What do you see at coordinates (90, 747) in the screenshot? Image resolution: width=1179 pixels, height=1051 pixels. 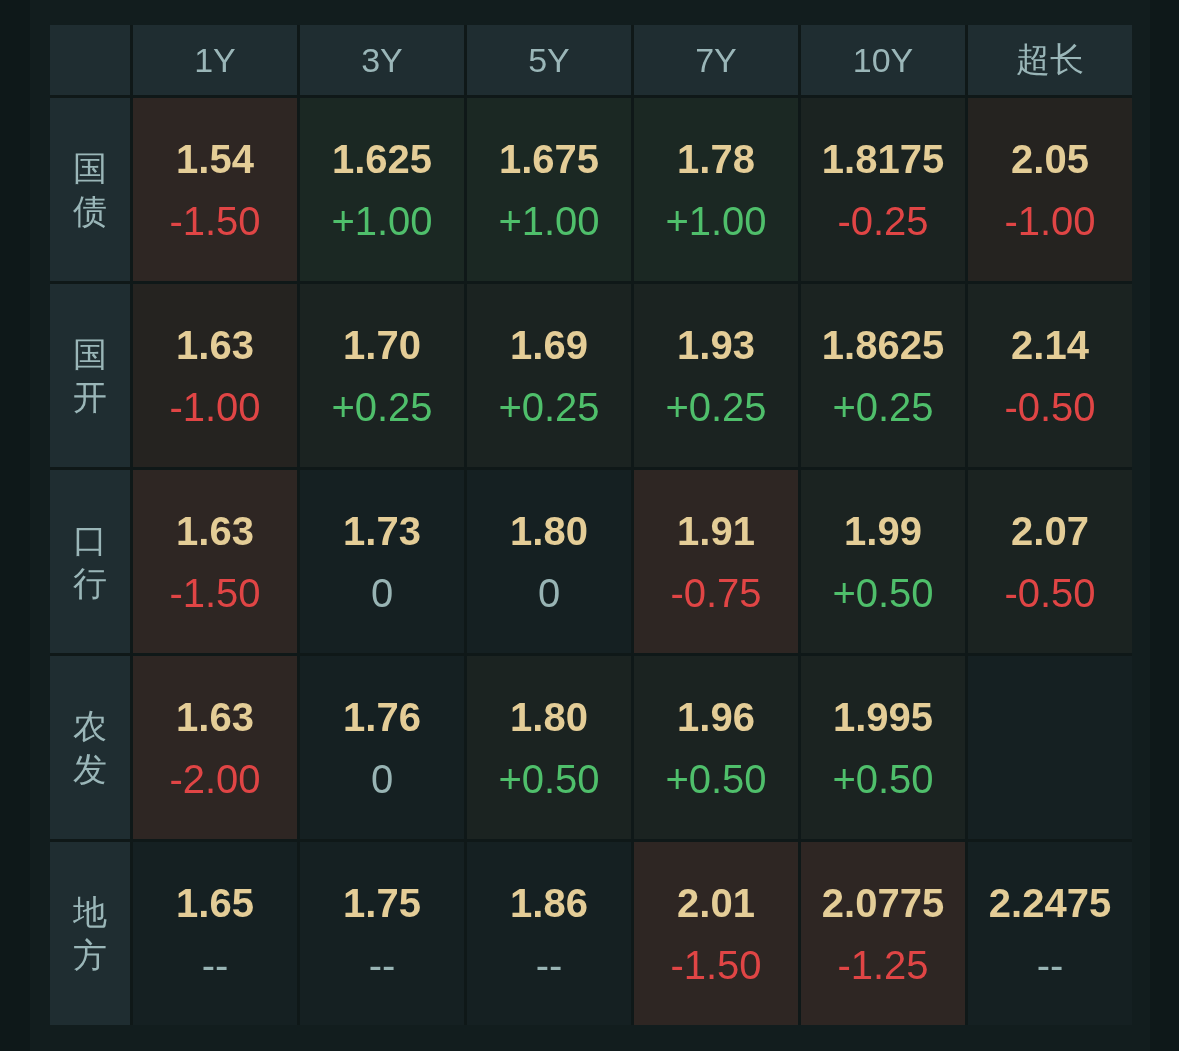 I see `row-label: 农发` at bounding box center [90, 747].